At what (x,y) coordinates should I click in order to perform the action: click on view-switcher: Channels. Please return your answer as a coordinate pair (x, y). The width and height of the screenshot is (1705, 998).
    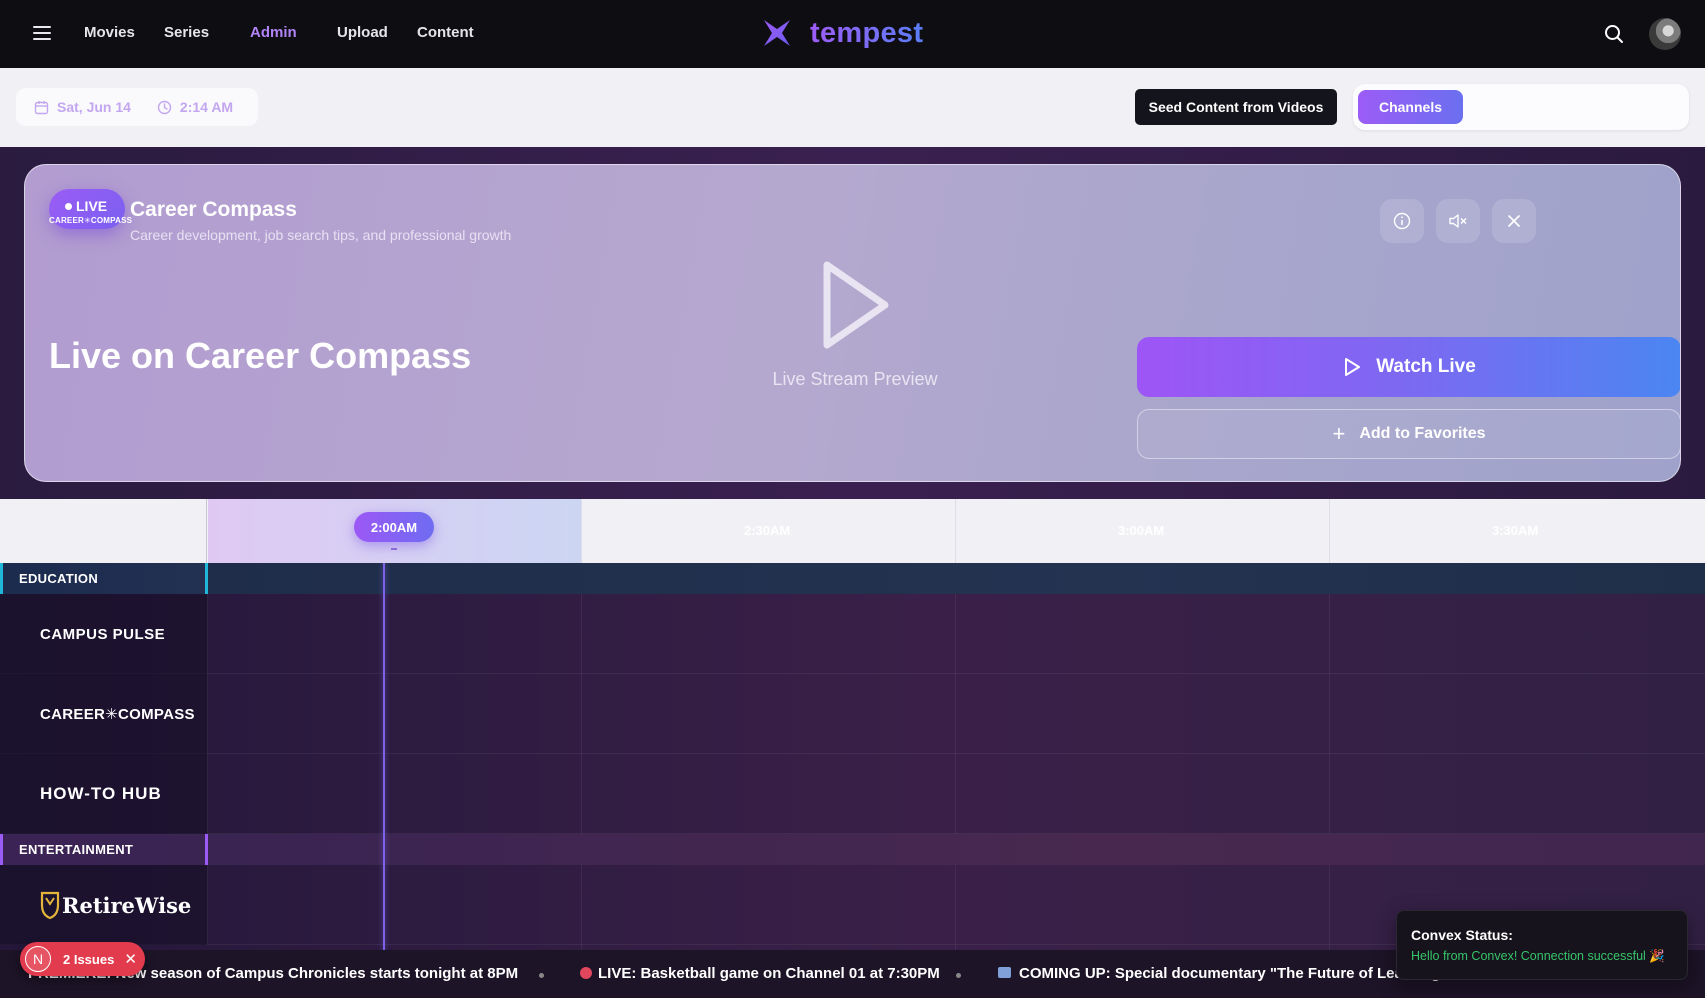
    Looking at the image, I should click on (1521, 107).